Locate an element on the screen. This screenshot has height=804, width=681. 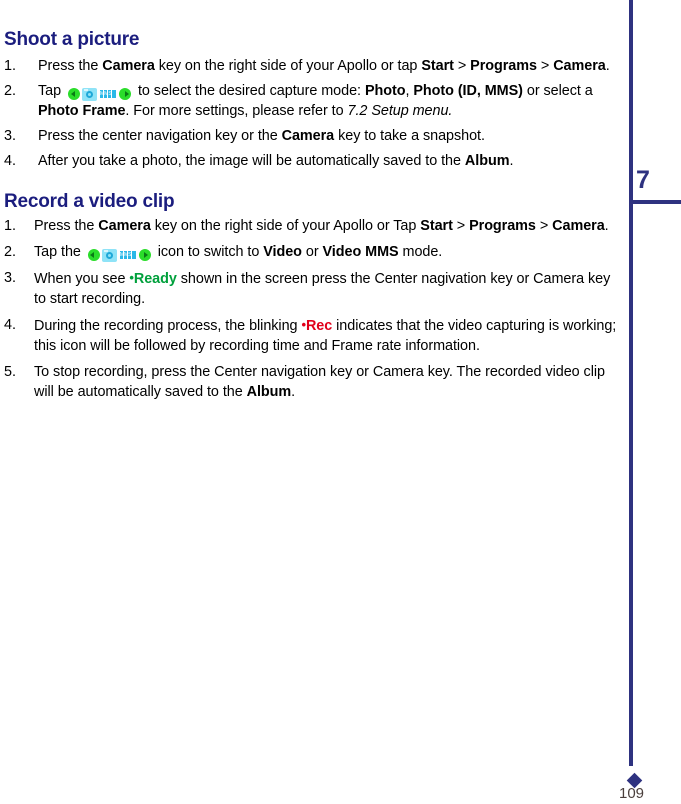
body-text: or select a is located at coordinates (557, 91).